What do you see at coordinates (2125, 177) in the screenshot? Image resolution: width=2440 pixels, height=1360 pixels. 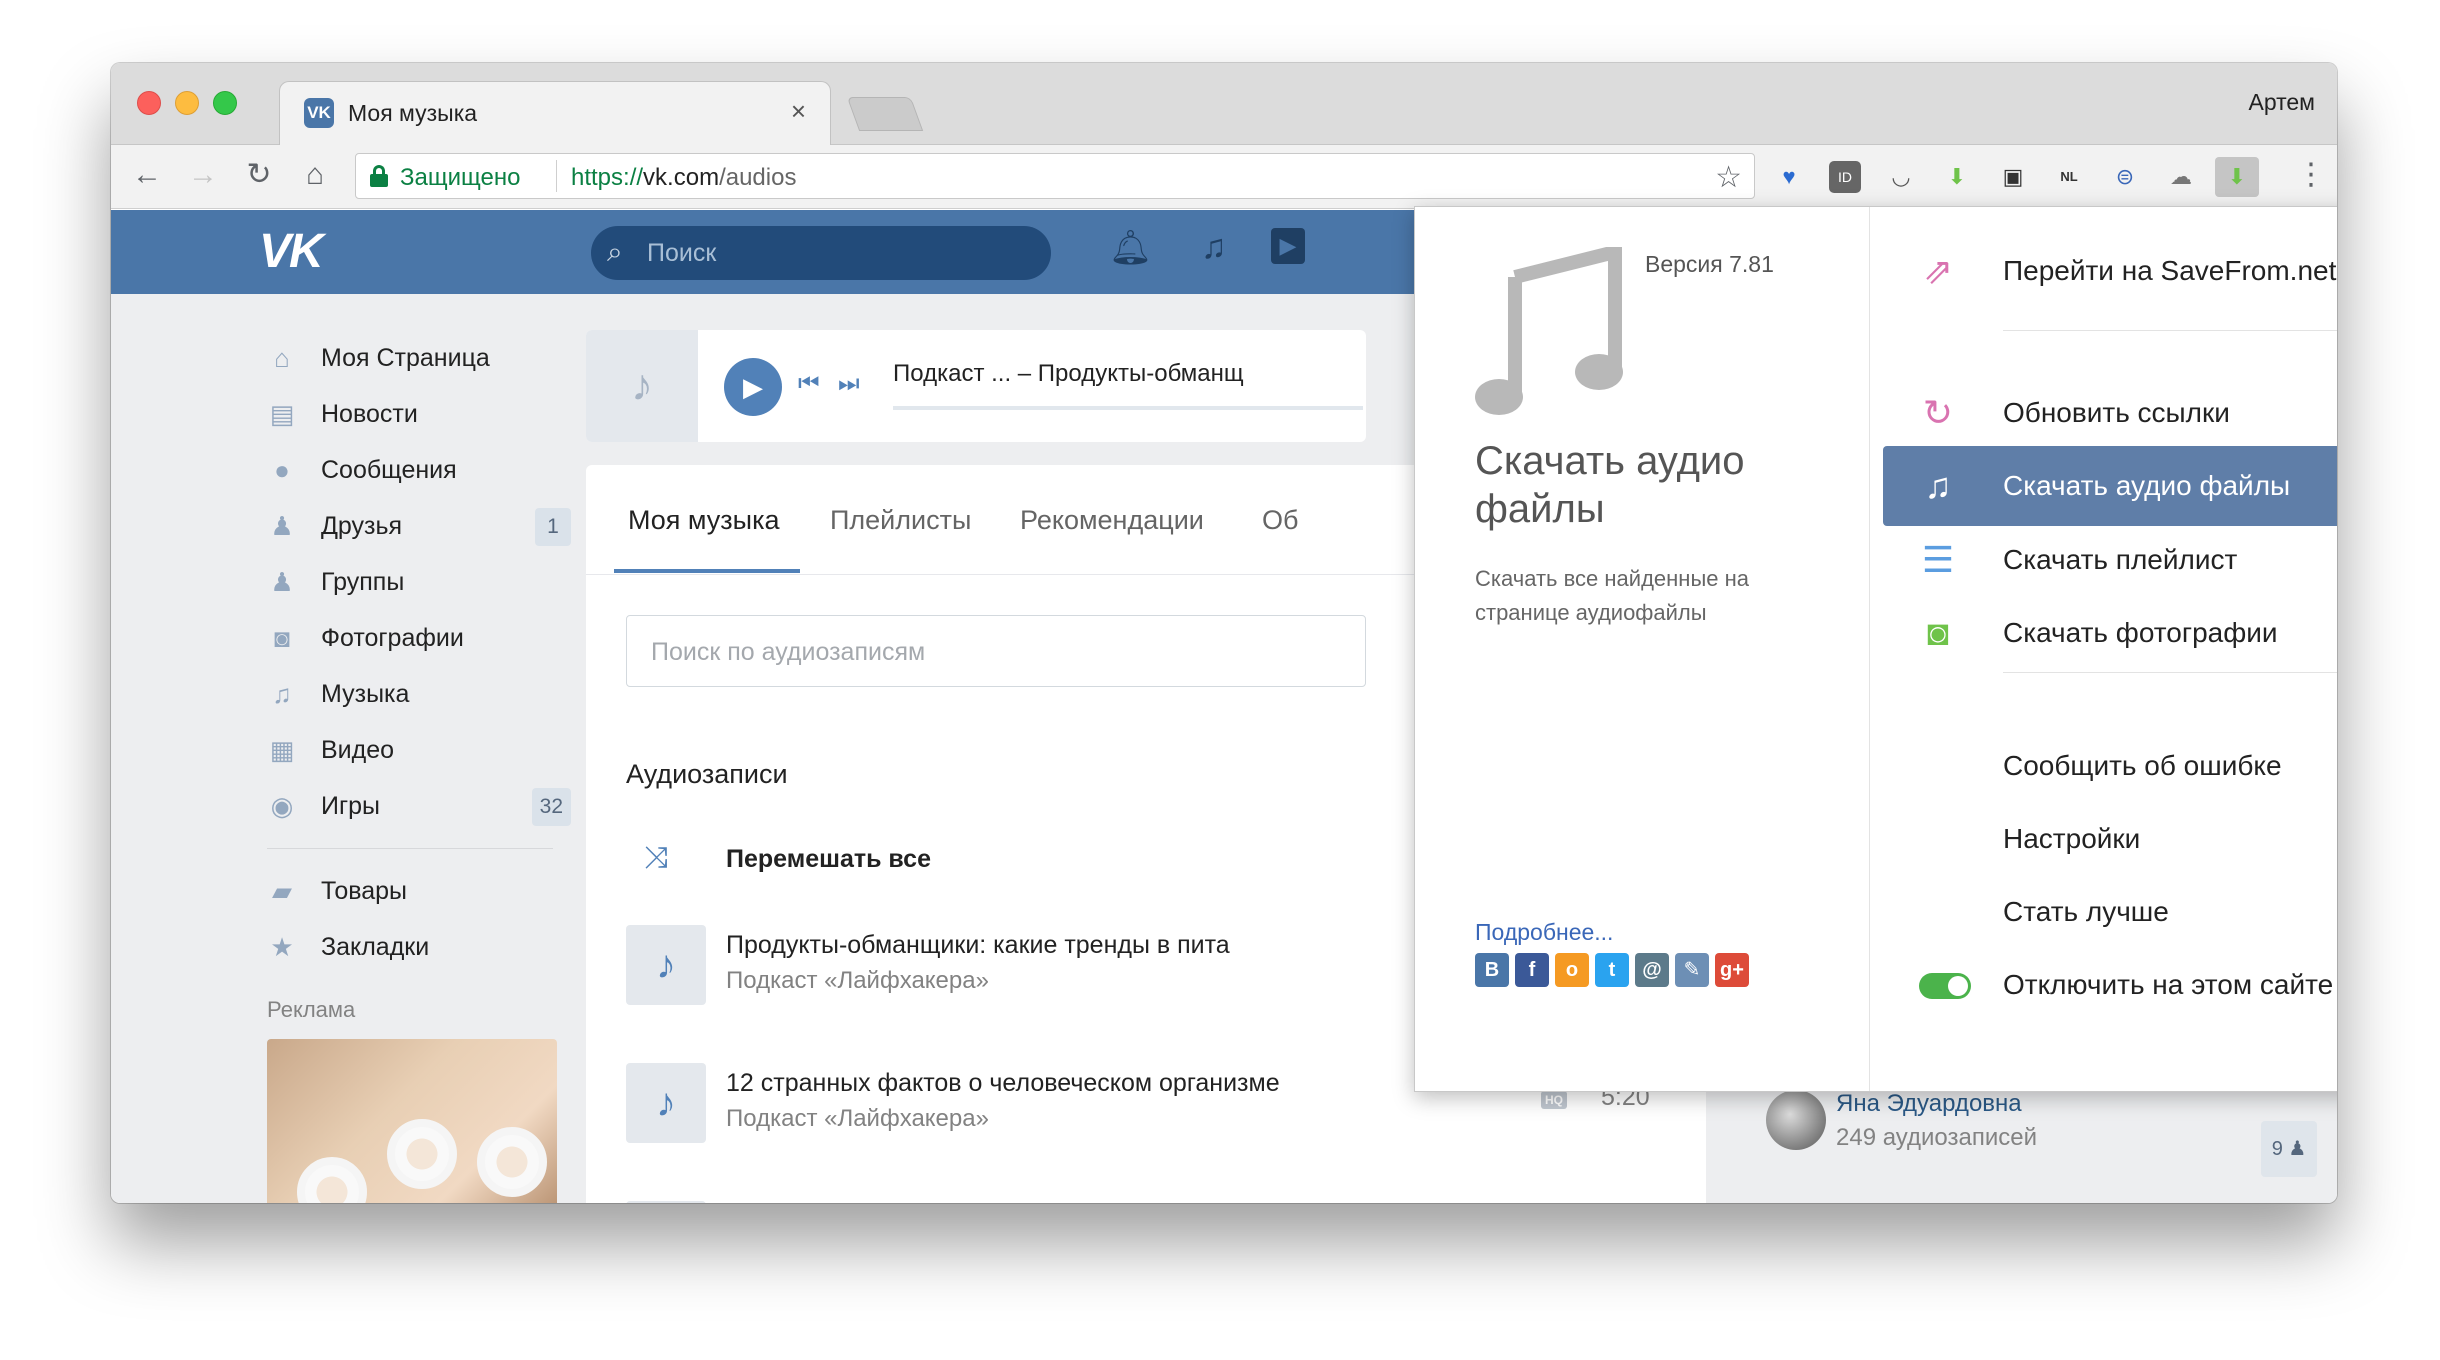 I see `globe-extension-icon: ⊜` at bounding box center [2125, 177].